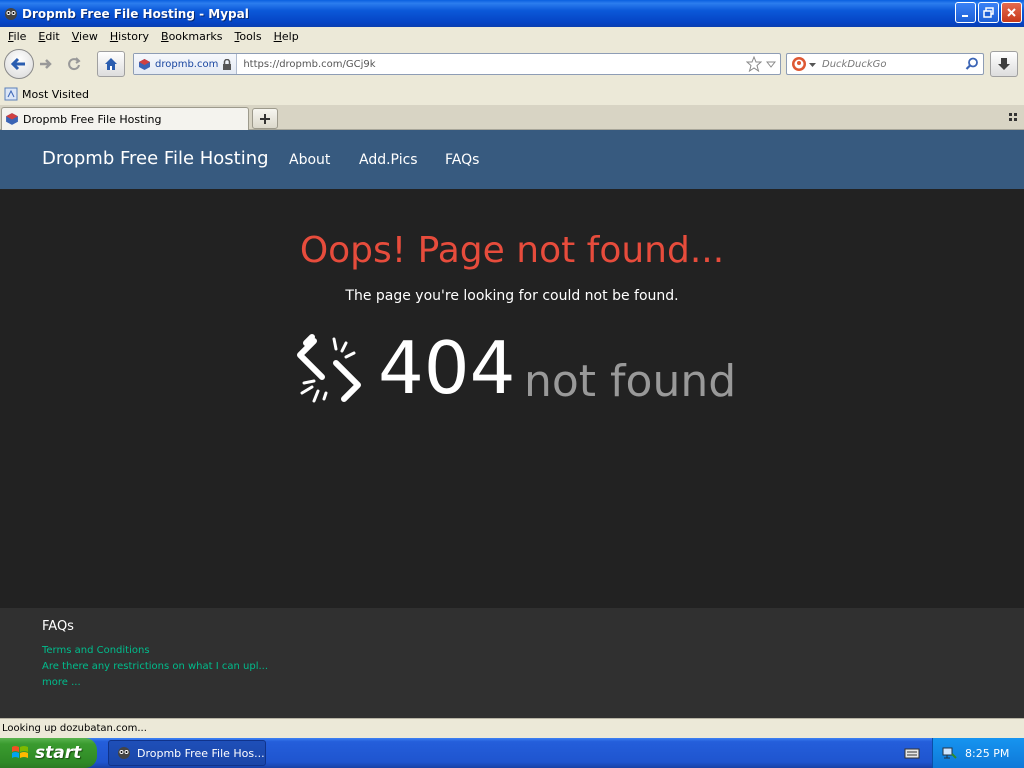 Image resolution: width=1024 pixels, height=768 pixels. I want to click on home-icon, so click(111, 64).